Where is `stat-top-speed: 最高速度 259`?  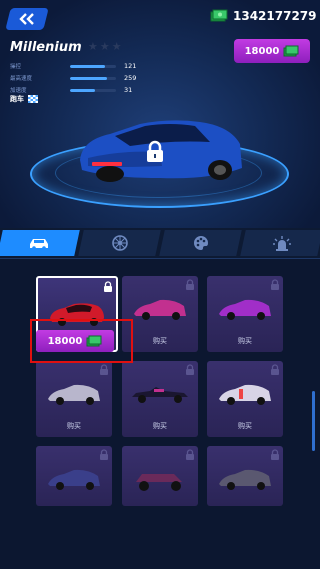
stat-top-speed: 最高速度 259 is located at coordinates (73, 78).